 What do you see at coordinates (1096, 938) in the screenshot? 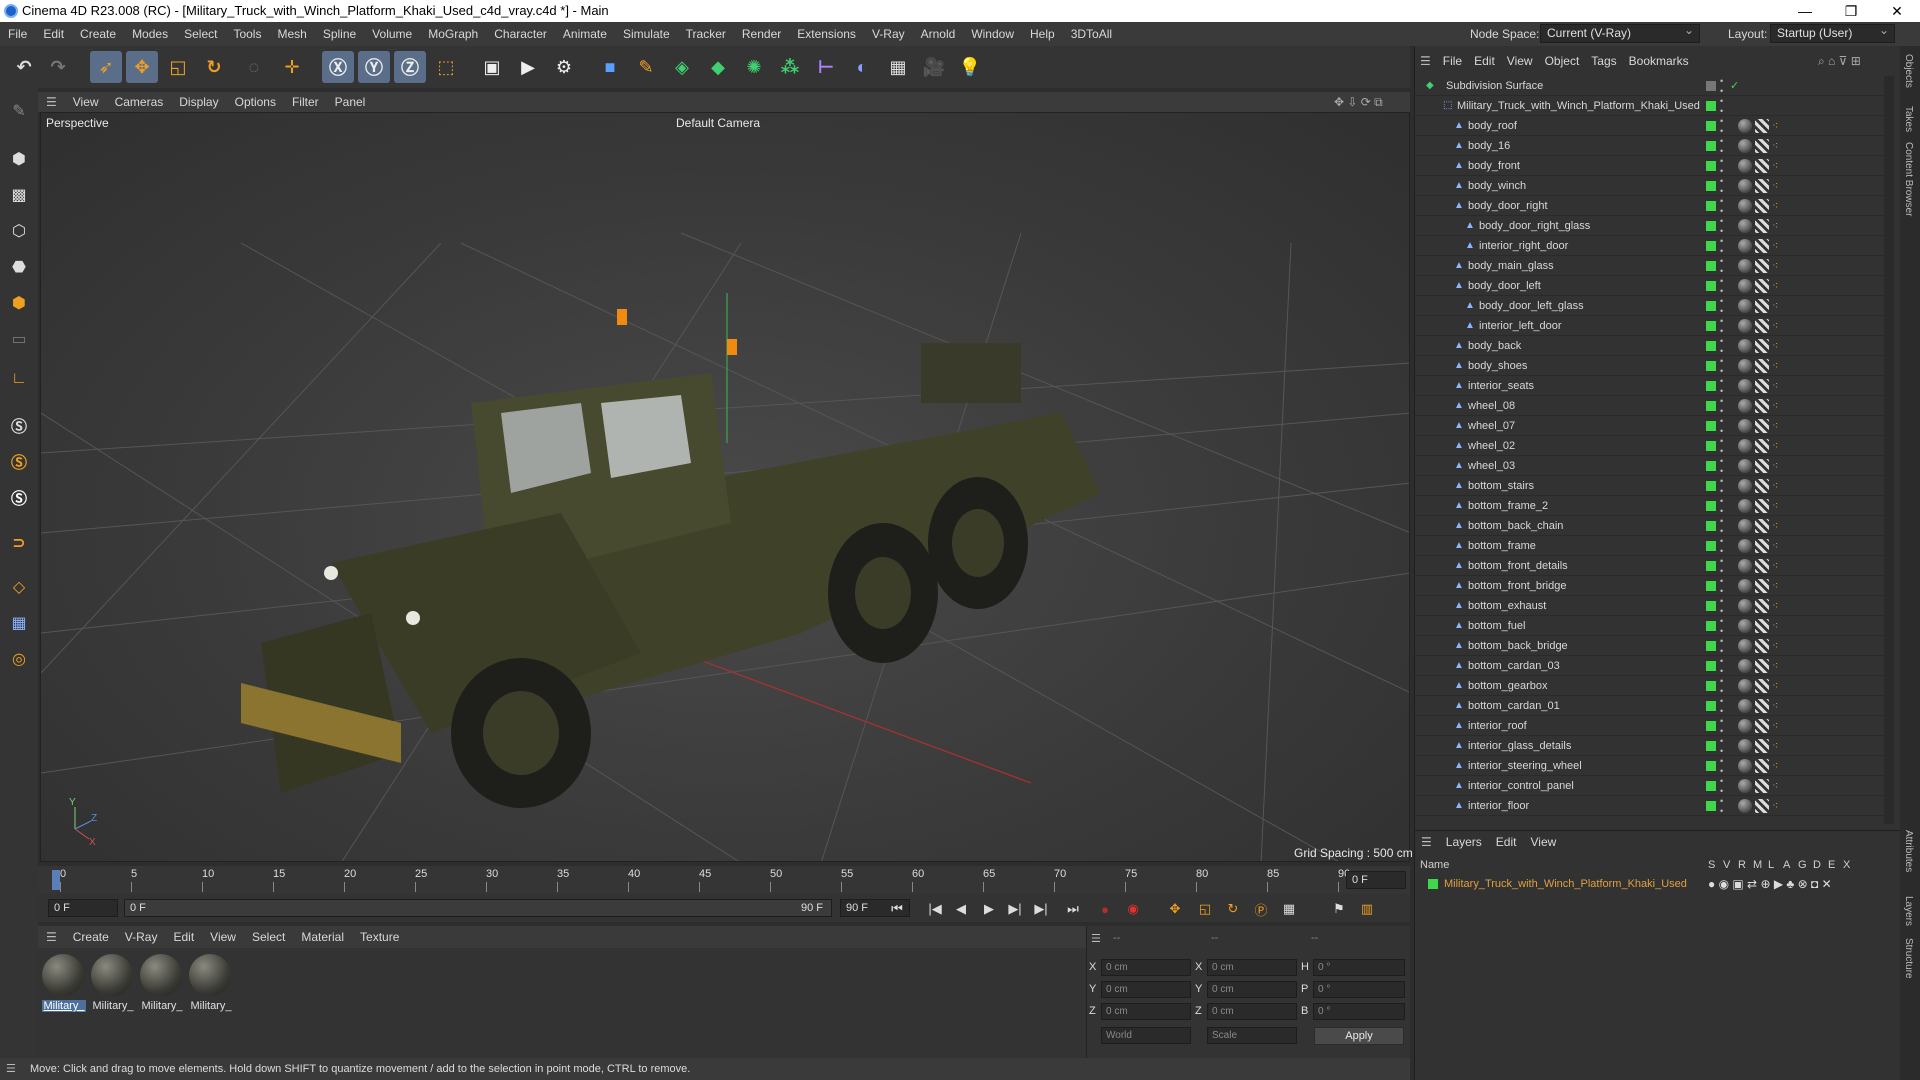
I see `coords-panel-icon: ☰` at bounding box center [1096, 938].